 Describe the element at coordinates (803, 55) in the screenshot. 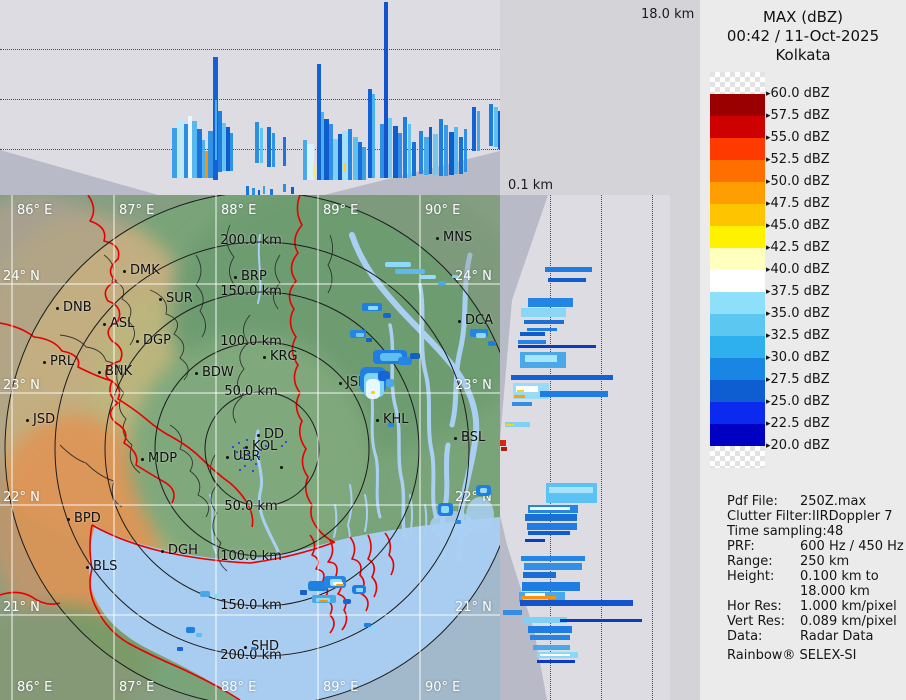

I see `site-name: Kolkata` at that location.